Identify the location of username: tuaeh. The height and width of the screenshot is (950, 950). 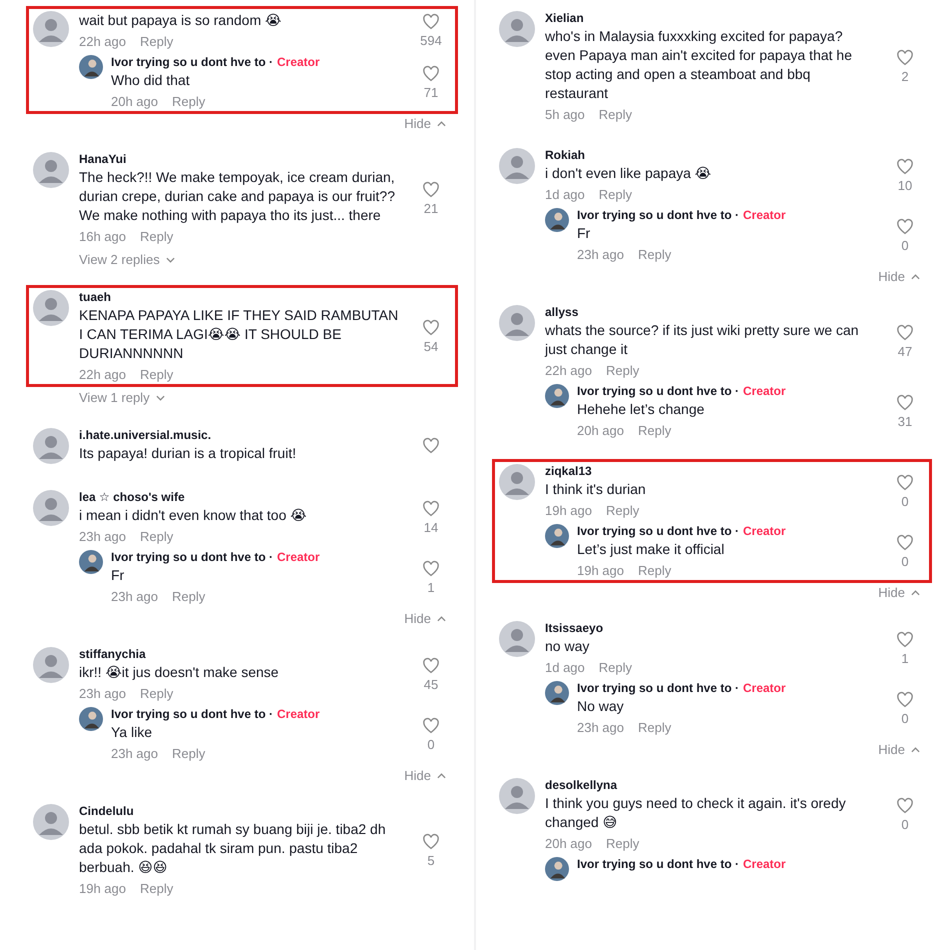
(240, 297).